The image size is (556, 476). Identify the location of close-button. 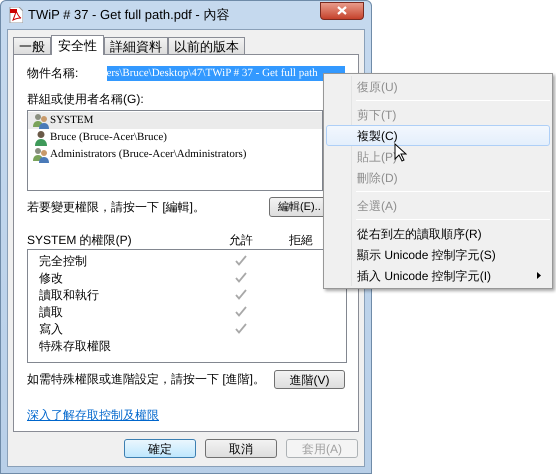
(342, 11).